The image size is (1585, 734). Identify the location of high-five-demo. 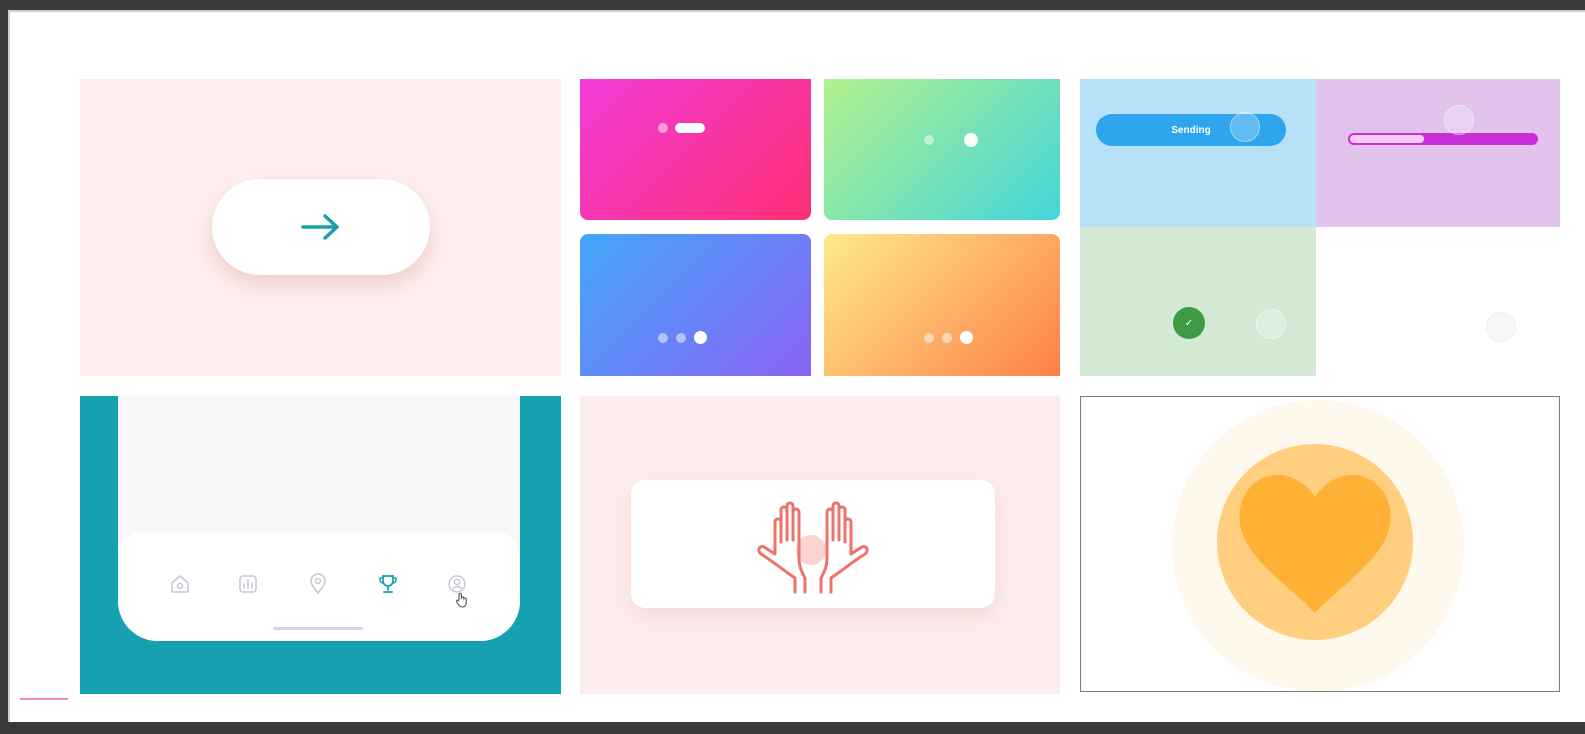
(820, 545).